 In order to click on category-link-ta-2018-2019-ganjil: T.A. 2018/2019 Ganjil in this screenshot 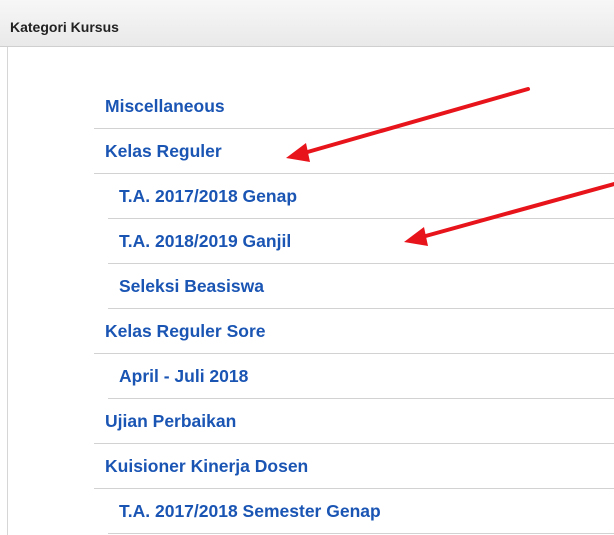, I will do `click(205, 241)`.